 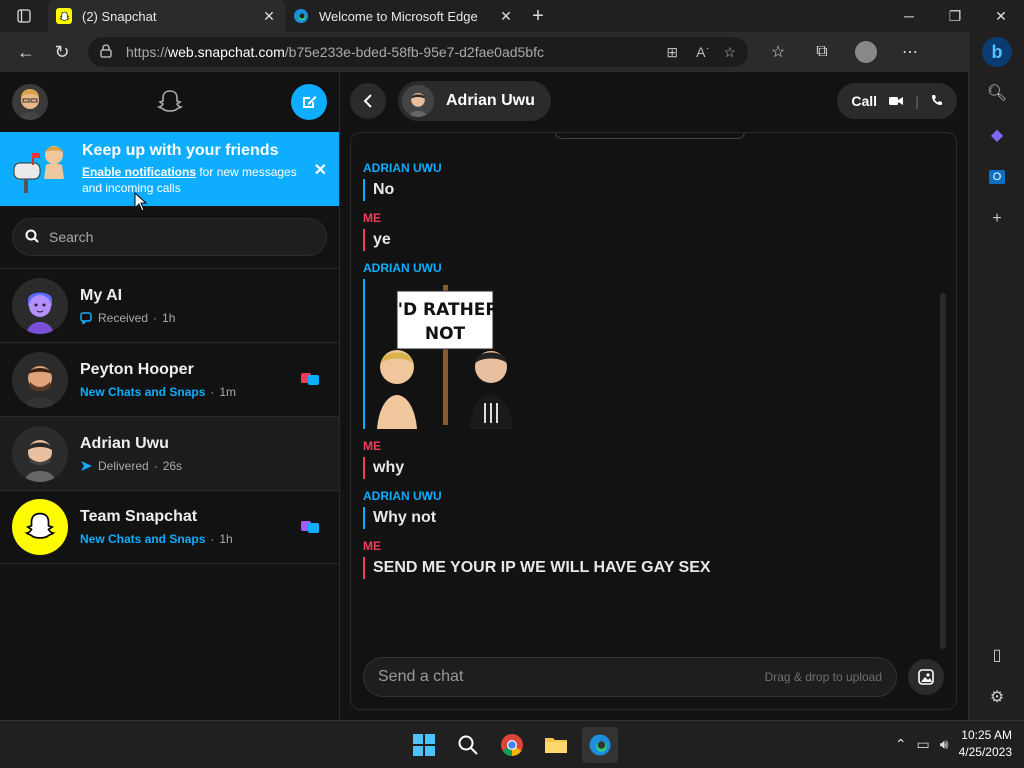 What do you see at coordinates (172, 465) in the screenshot?
I see `status-time: 26s` at bounding box center [172, 465].